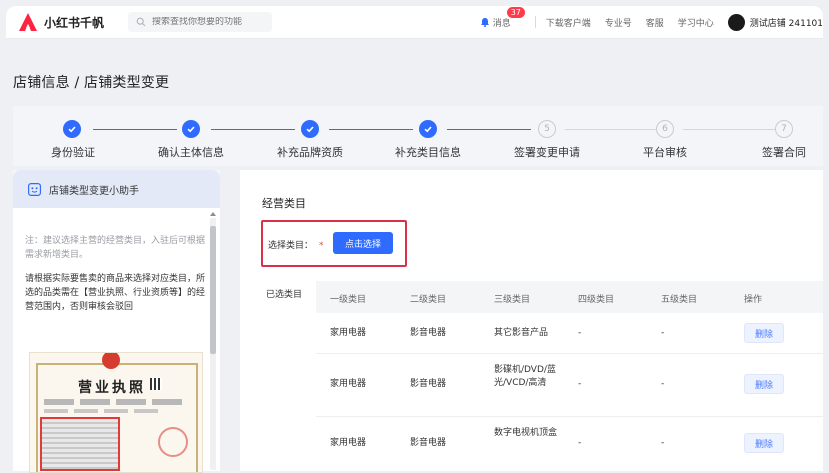 This screenshot has width=829, height=473. I want to click on select-label-text: 选择类目：, so click(291, 246).